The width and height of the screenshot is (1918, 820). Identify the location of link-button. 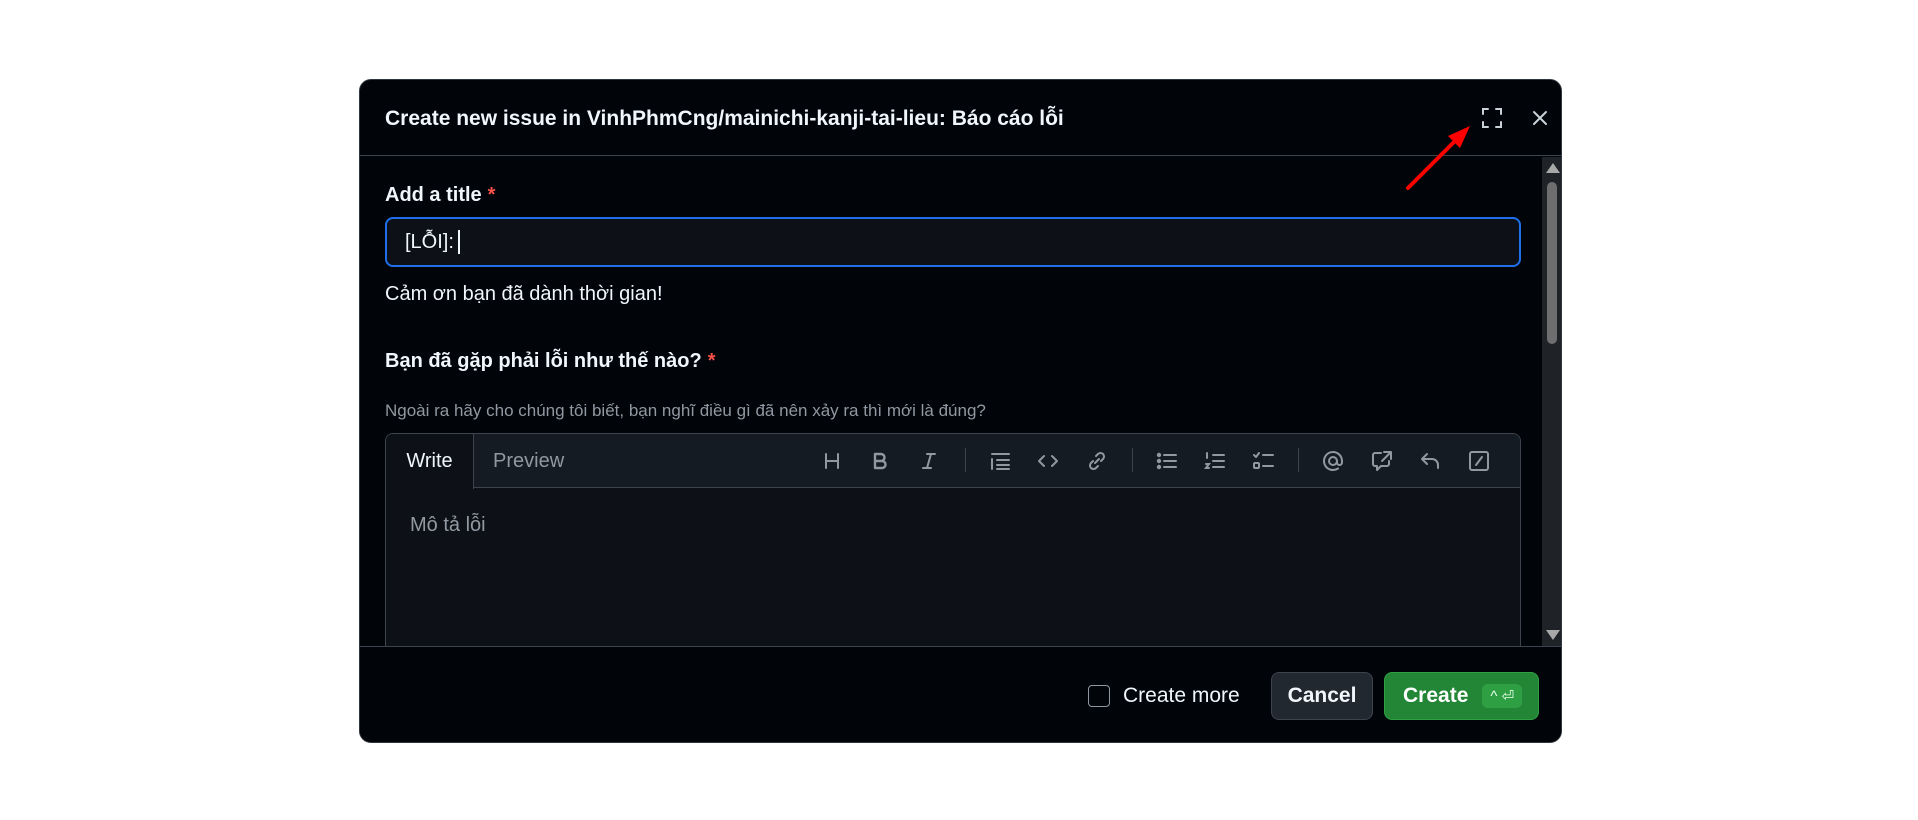
(1097, 461).